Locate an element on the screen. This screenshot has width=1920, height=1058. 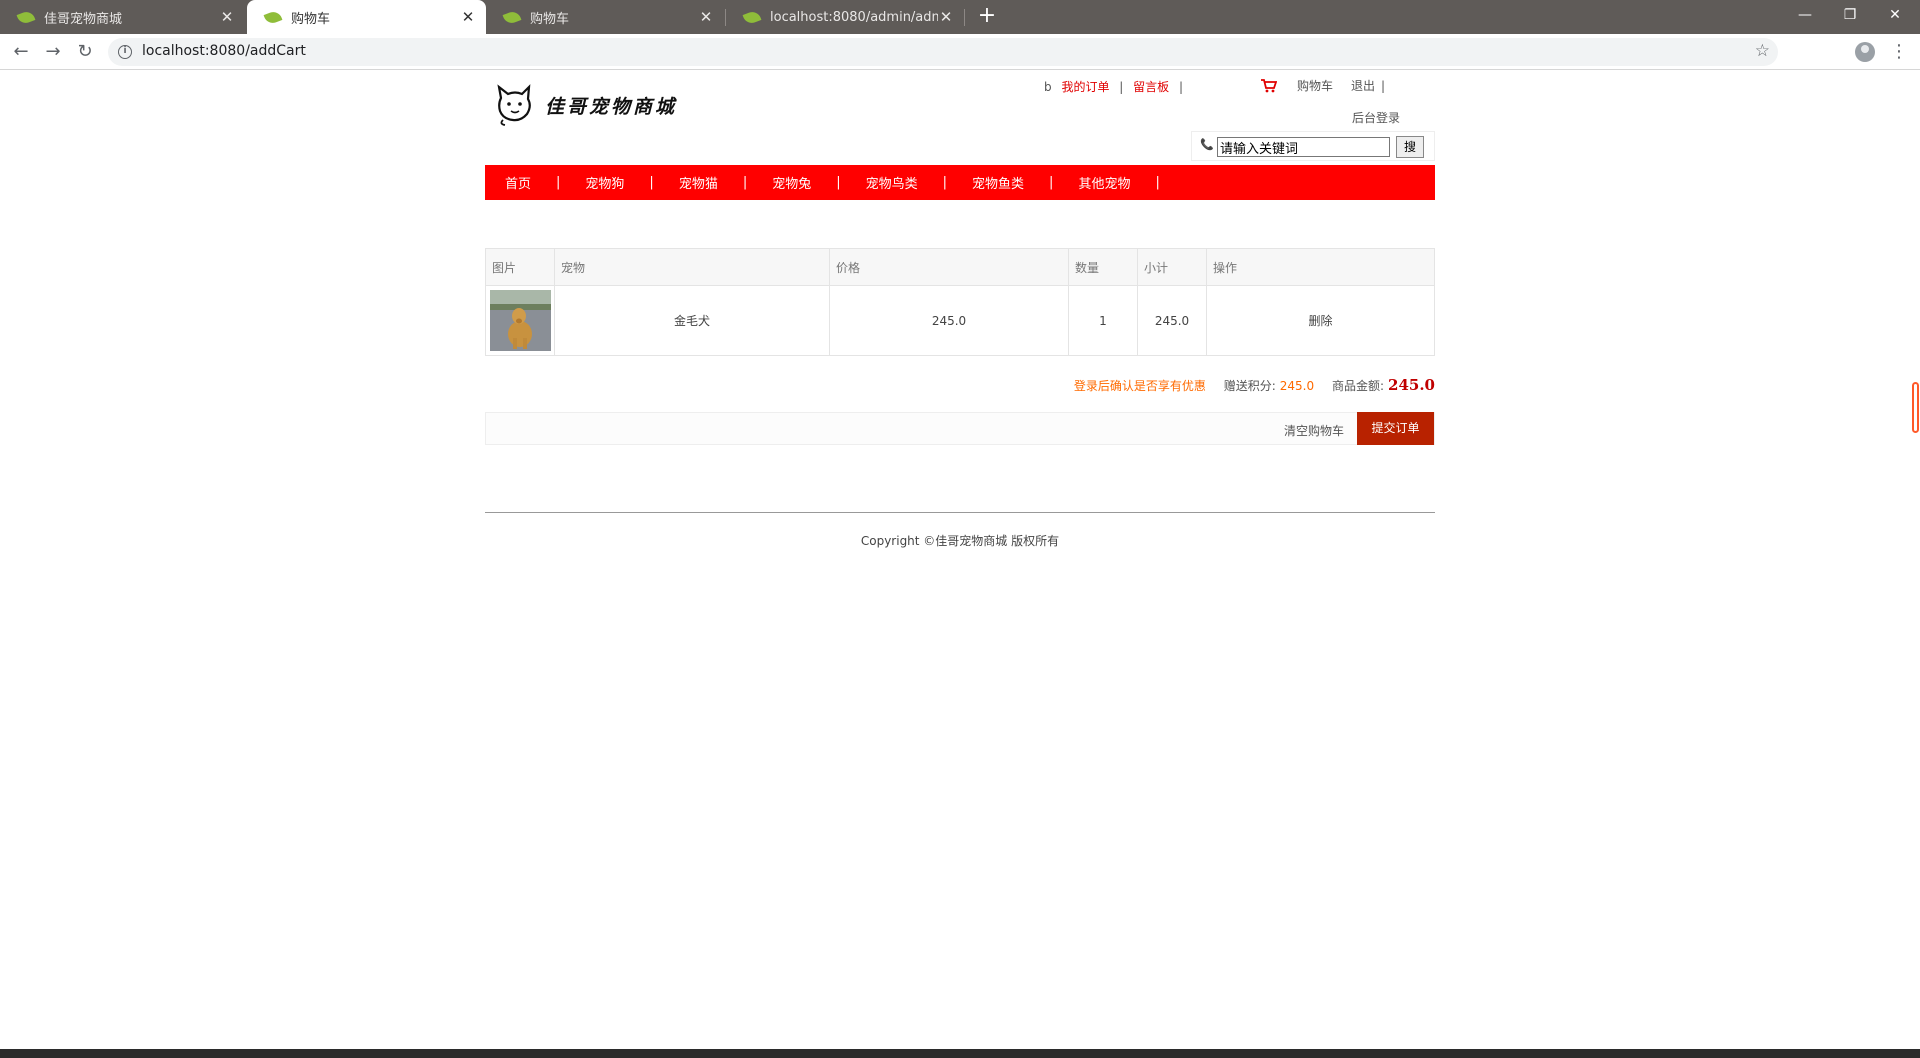
footer-divider is located at coordinates (960, 512).